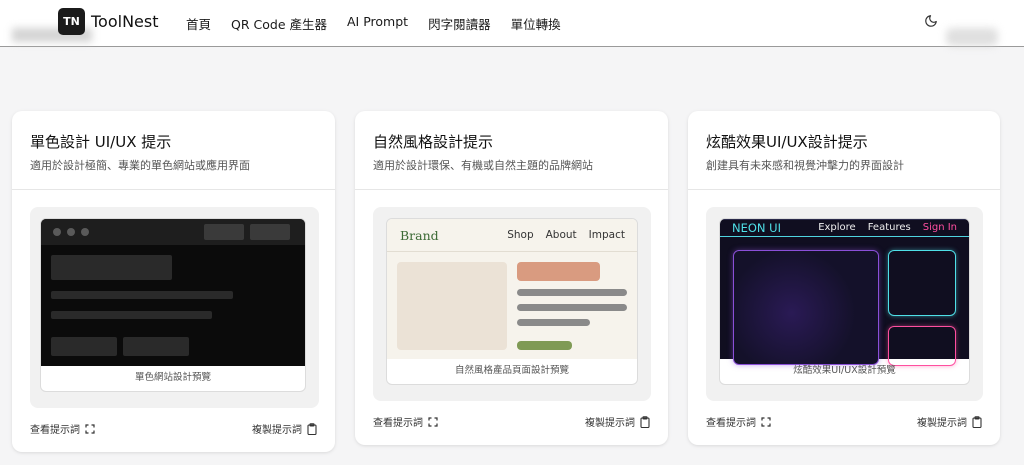 Image resolution: width=1024 pixels, height=465 pixels. What do you see at coordinates (198, 23) in the screenshot?
I see `nav-home: 首頁` at bounding box center [198, 23].